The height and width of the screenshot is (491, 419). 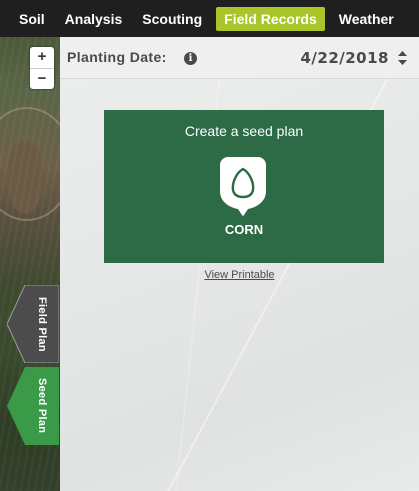 What do you see at coordinates (42, 406) in the screenshot?
I see `seed-plan-label: Seed Plan` at bounding box center [42, 406].